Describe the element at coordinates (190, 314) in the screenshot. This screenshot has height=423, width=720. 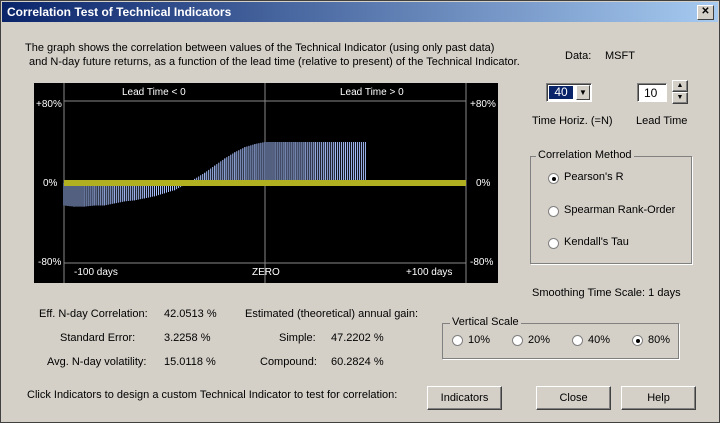
I see `eff-correlation-value: 42.0513 %` at that location.